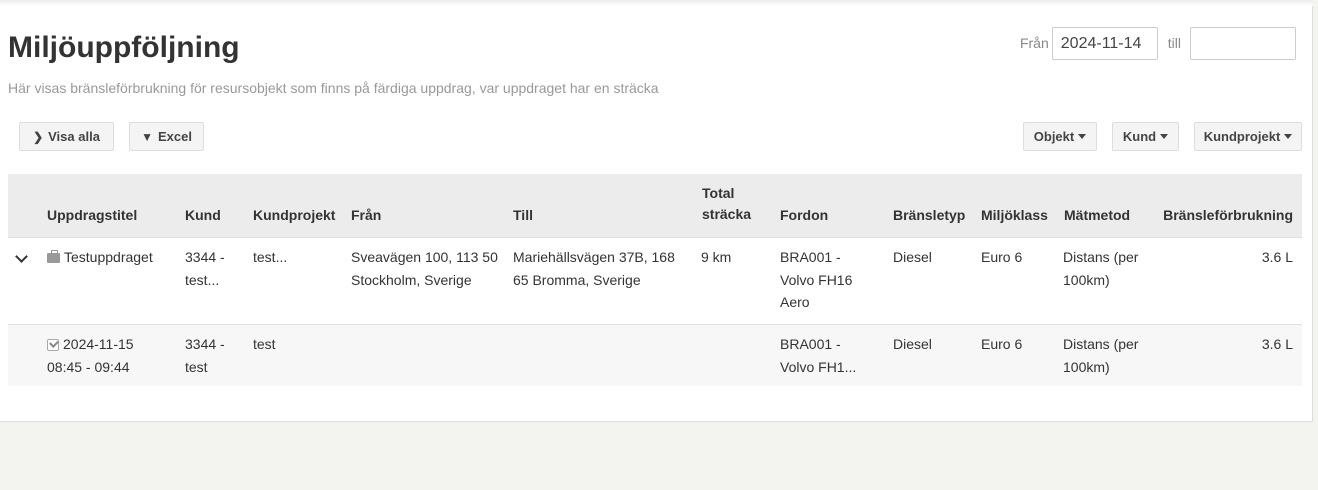 The height and width of the screenshot is (490, 1318). I want to click on row-from-line1: Sveavägen 100, 113 50, so click(424, 257).